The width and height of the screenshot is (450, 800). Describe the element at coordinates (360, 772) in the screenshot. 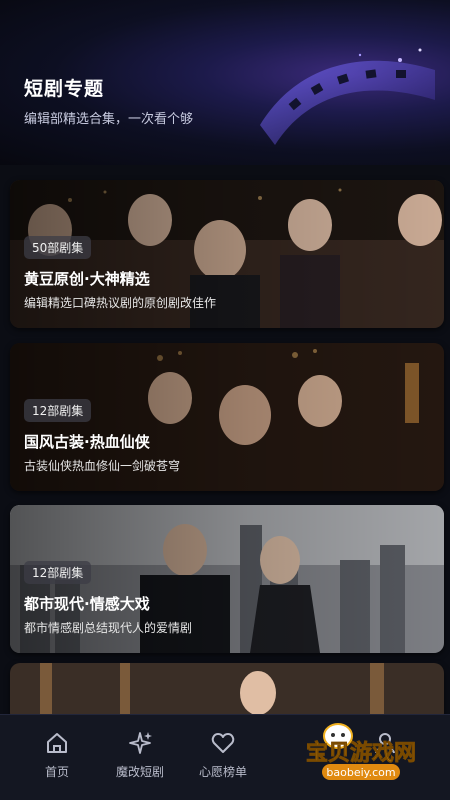

I see `watermark-url: baobeiy.com` at that location.